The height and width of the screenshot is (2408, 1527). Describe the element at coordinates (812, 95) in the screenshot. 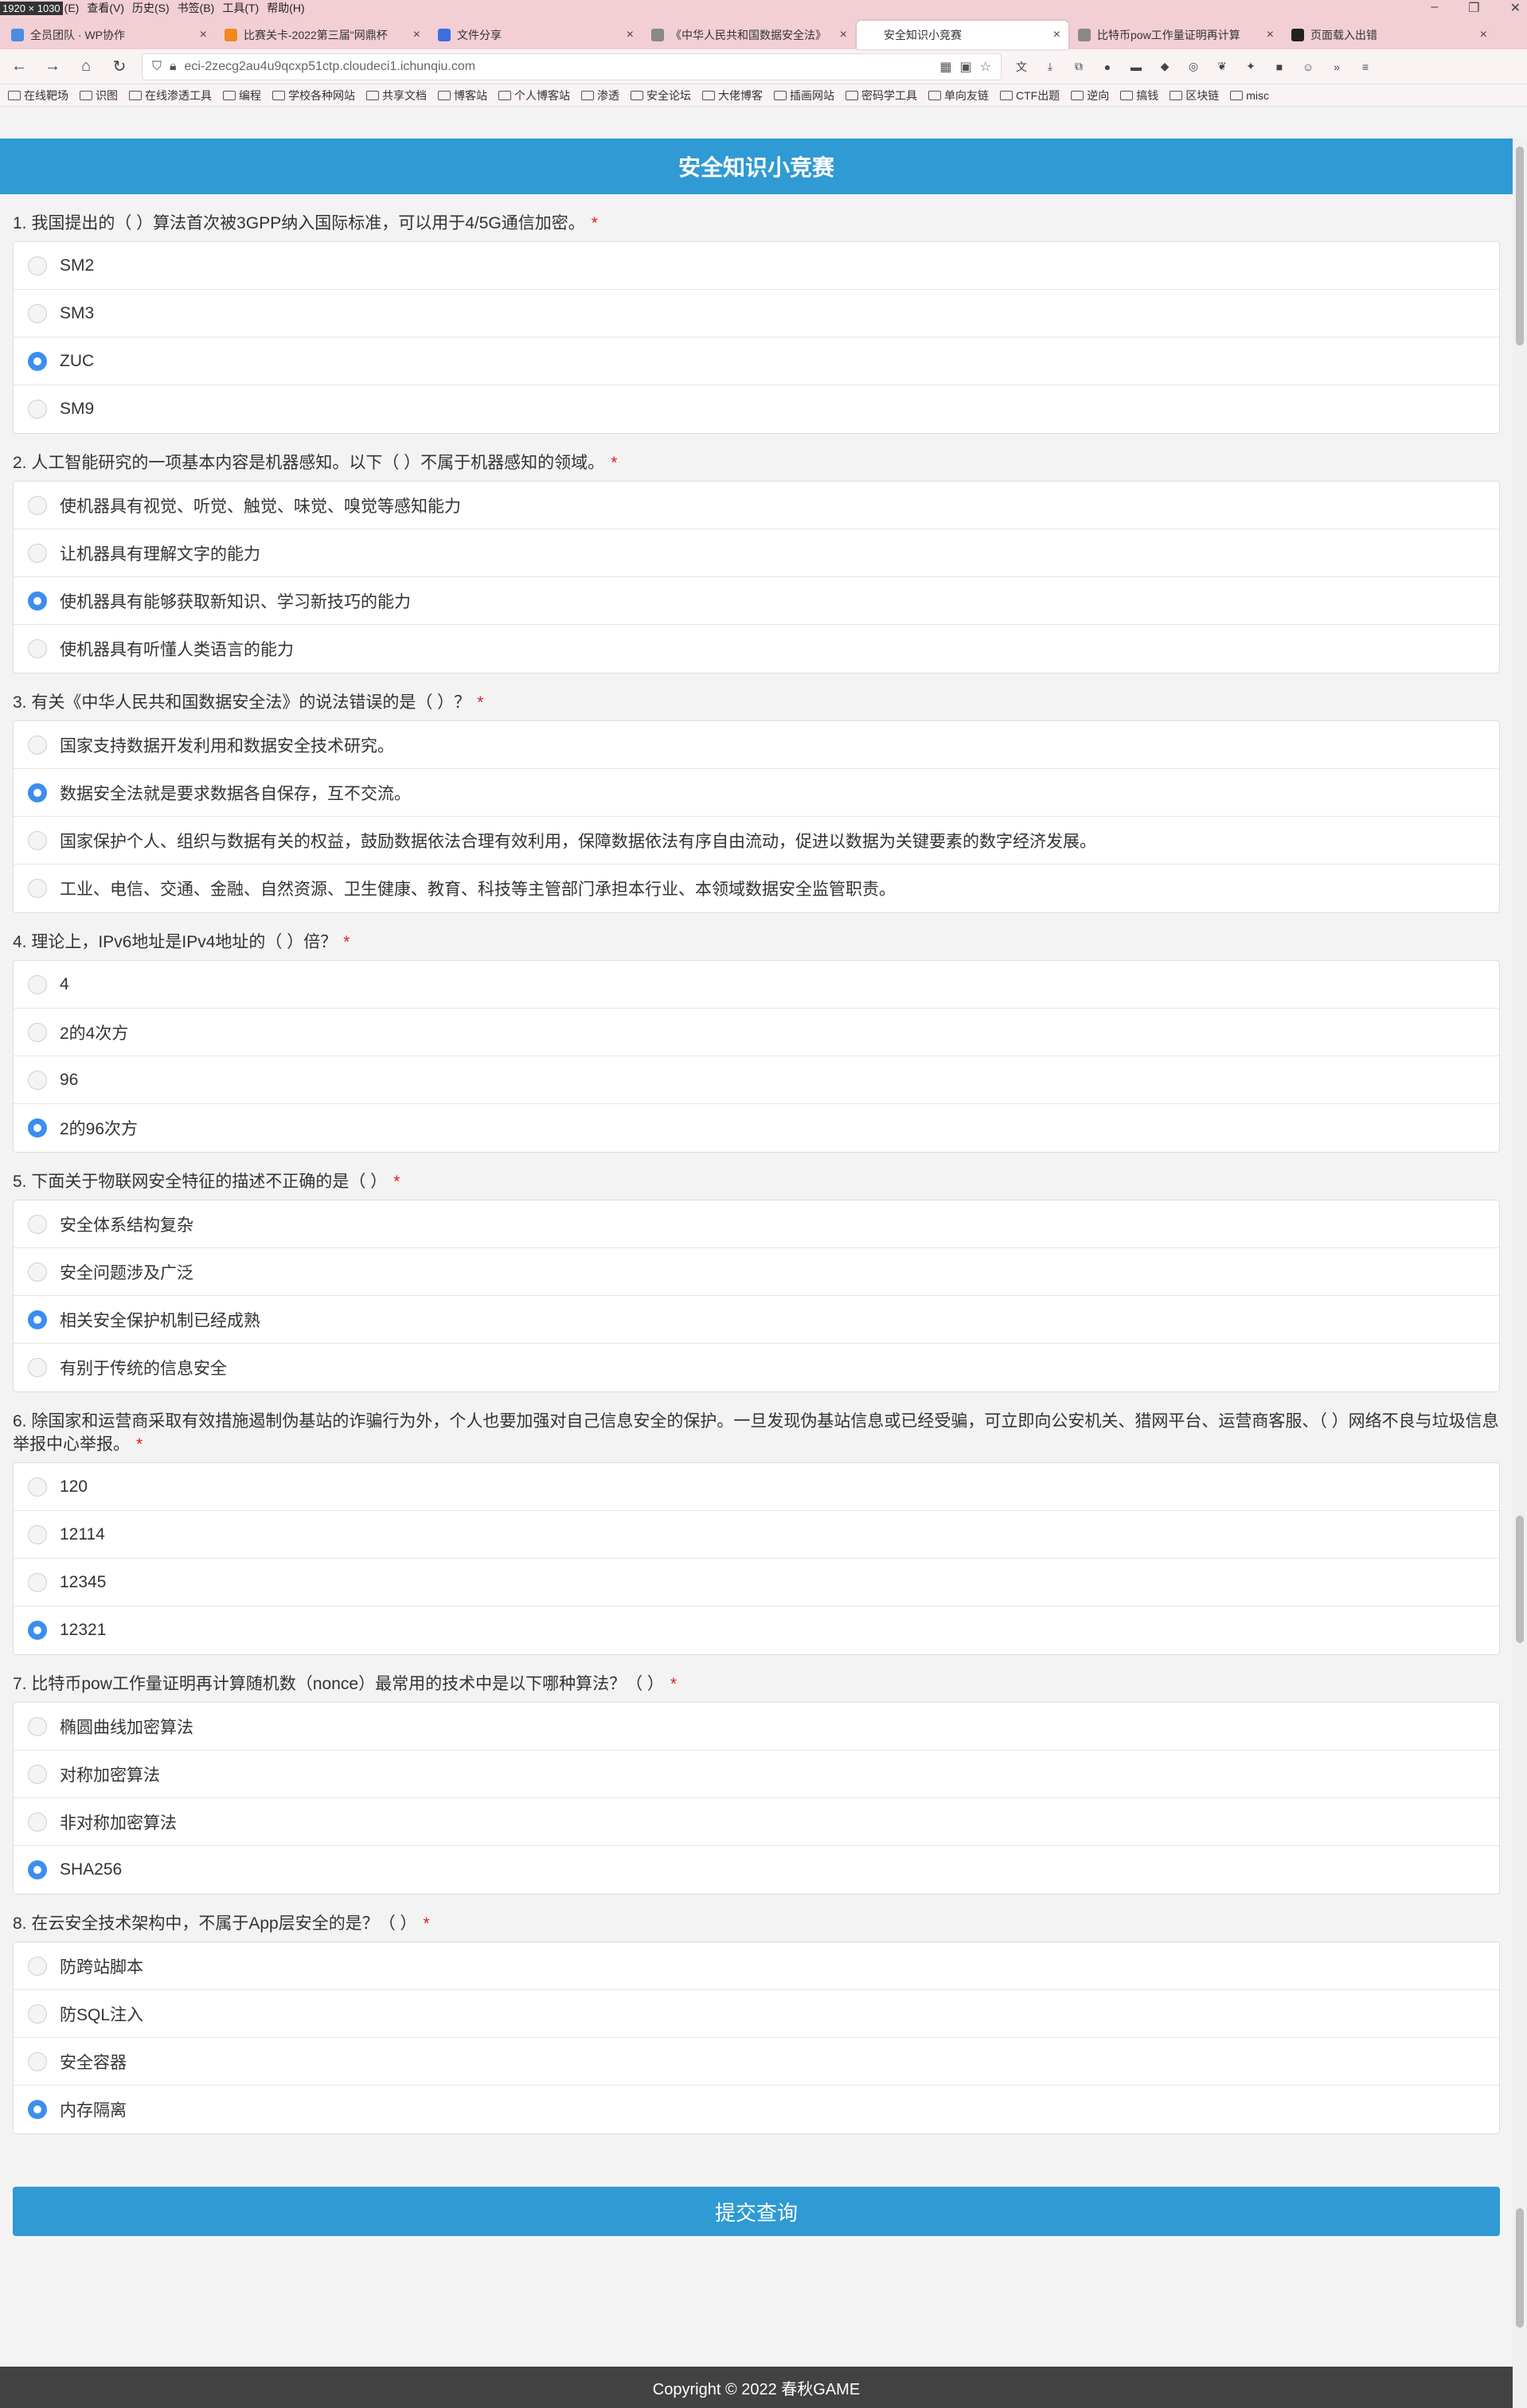

I see `bookmark-label: 插画网站` at that location.